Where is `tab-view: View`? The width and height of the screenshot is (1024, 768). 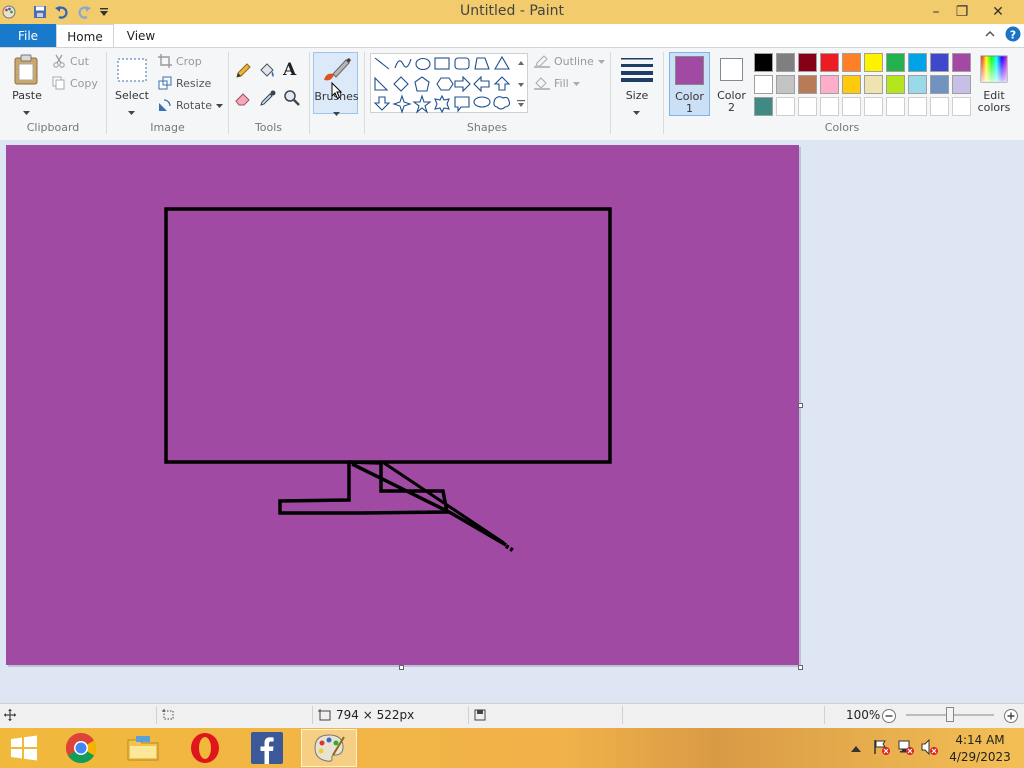
tab-view: View is located at coordinates (141, 36).